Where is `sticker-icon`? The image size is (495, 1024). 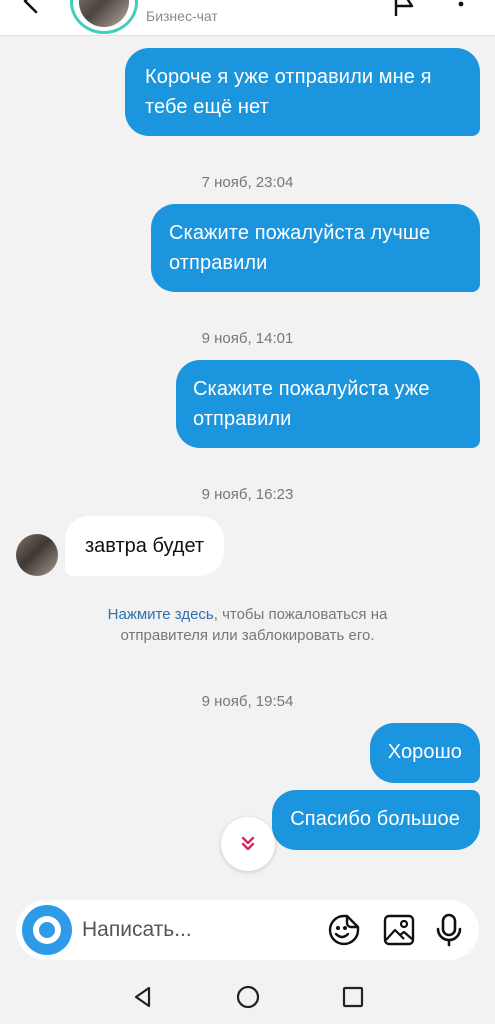
sticker-icon is located at coordinates (344, 930).